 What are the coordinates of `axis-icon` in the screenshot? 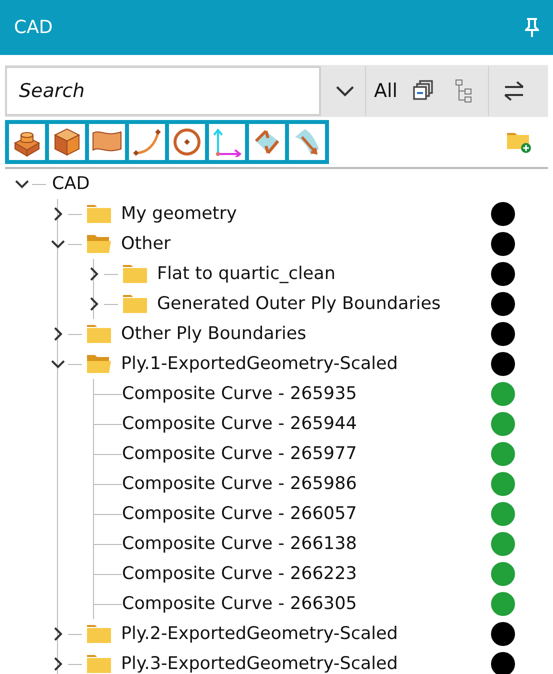 It's located at (227, 142).